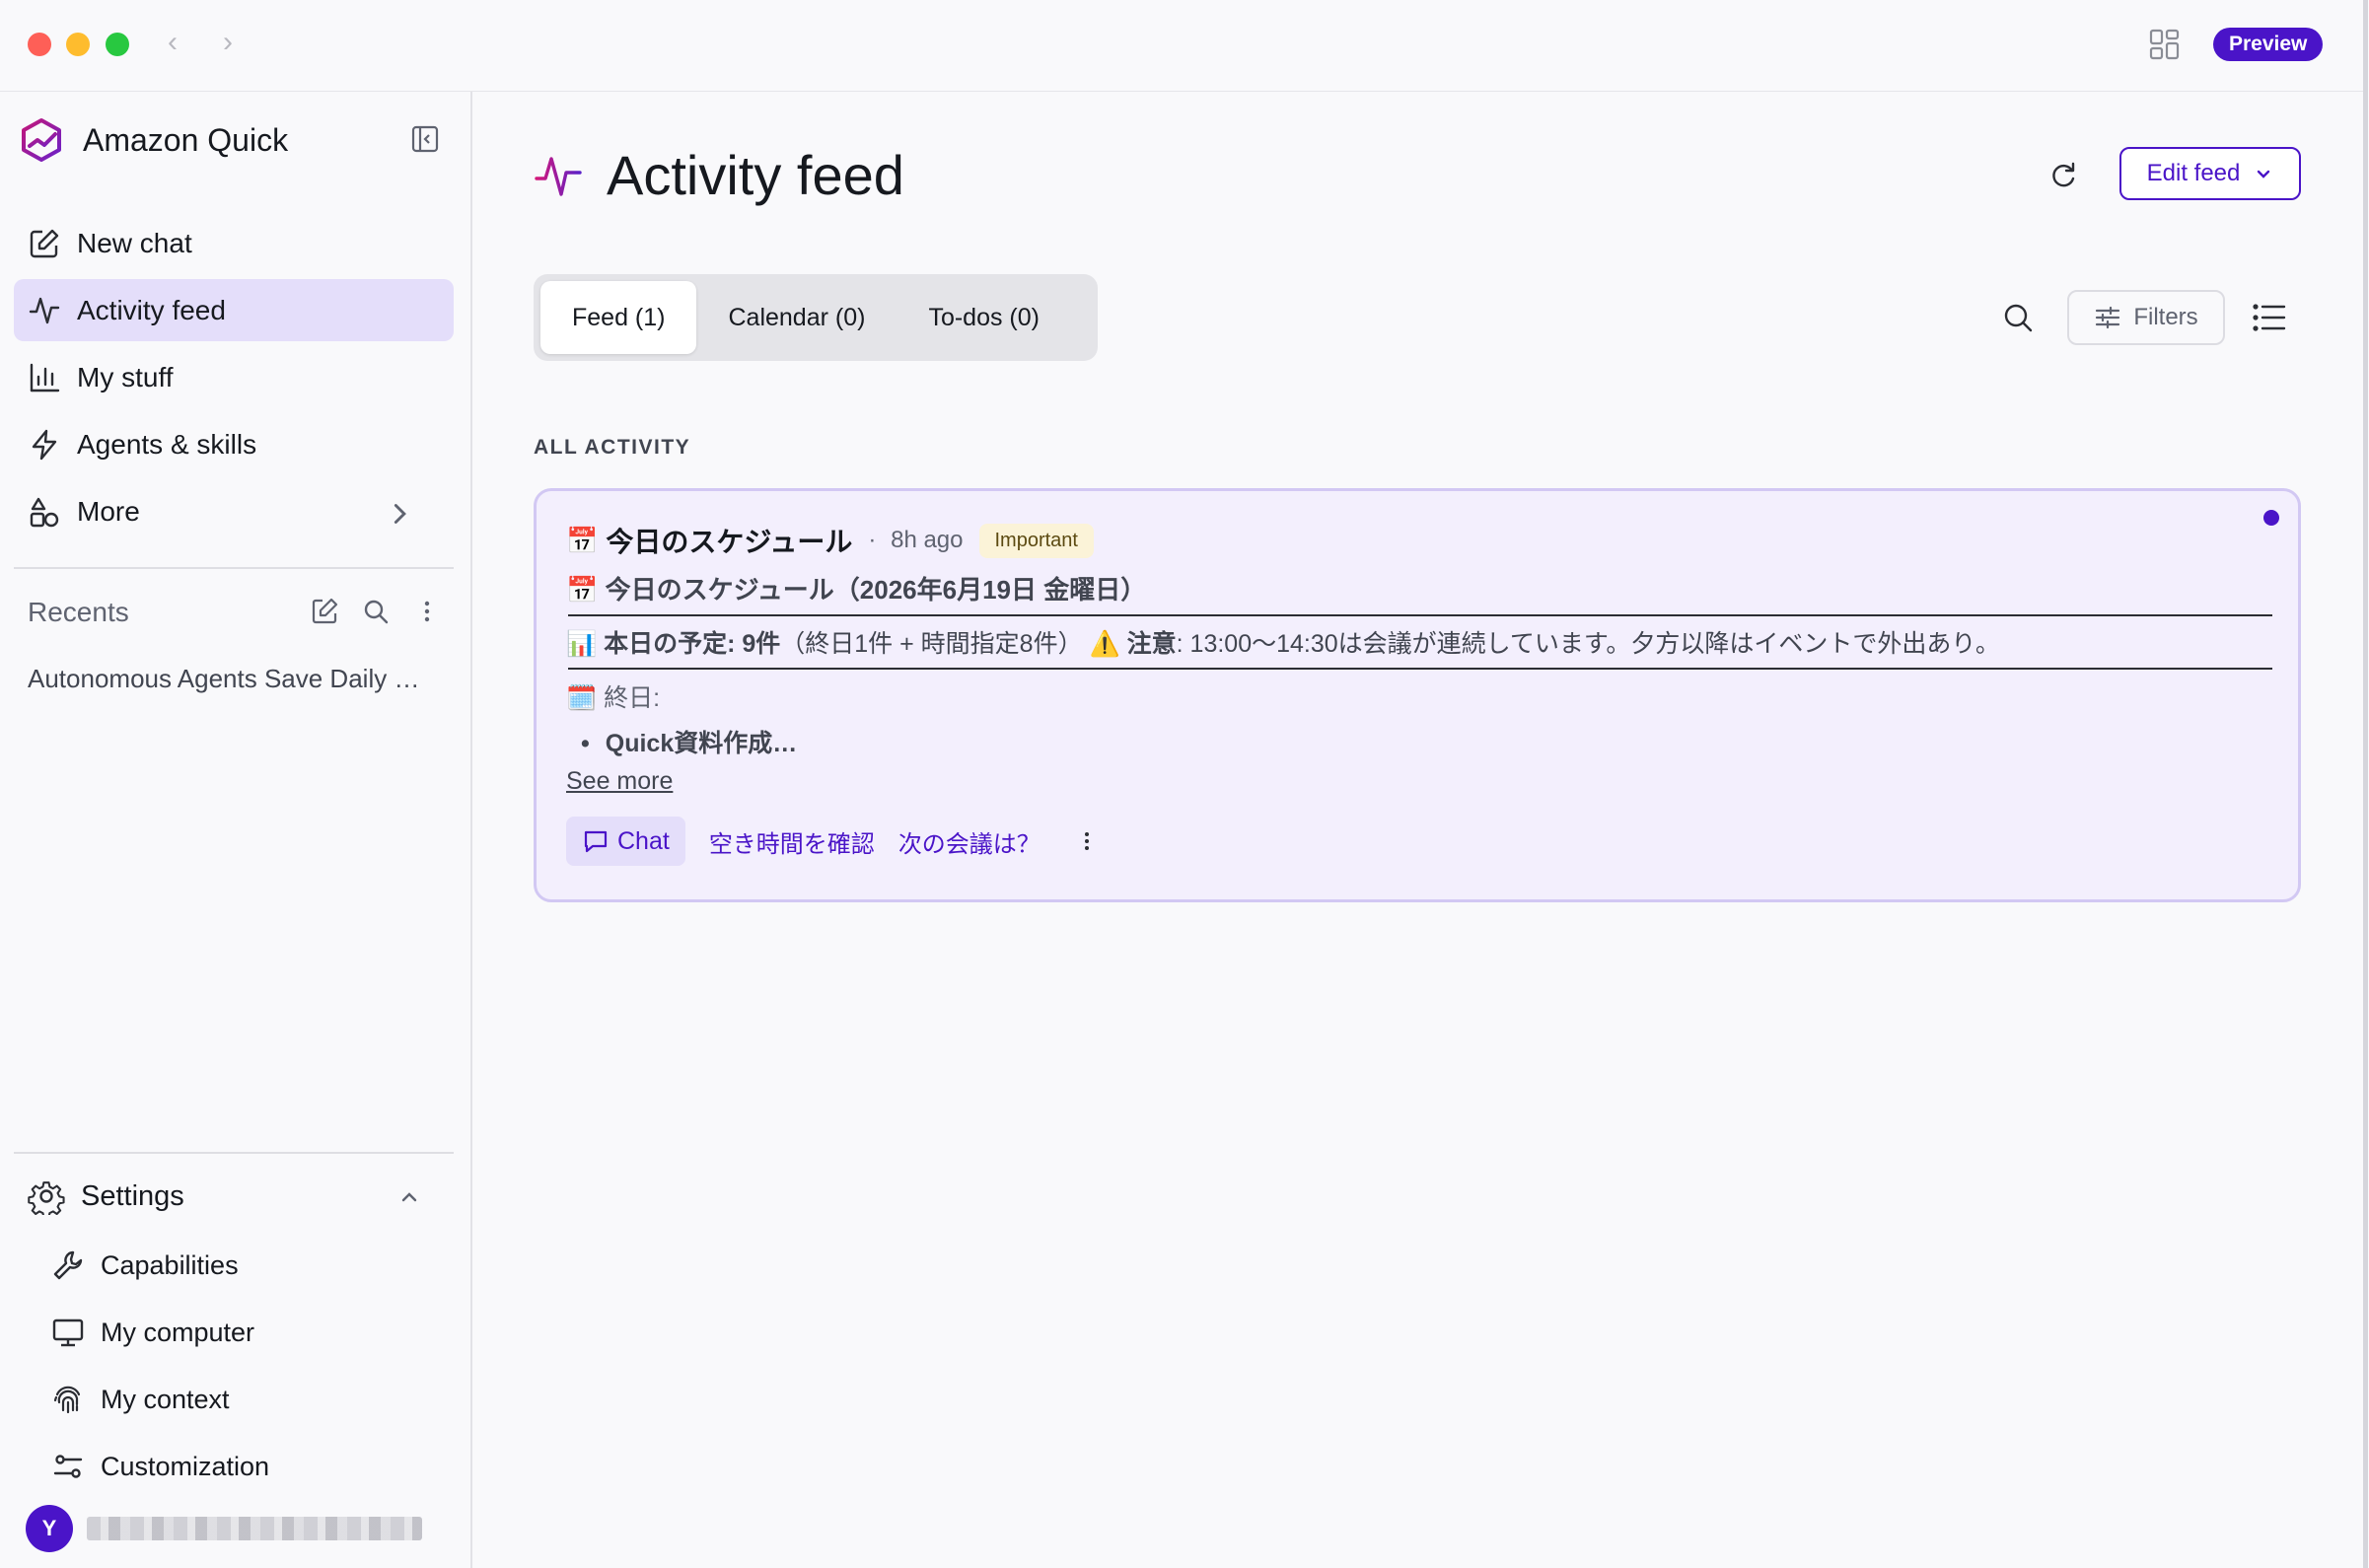 The width and height of the screenshot is (2369, 1568). What do you see at coordinates (409, 1197) in the screenshot?
I see `chevron-up-icon` at bounding box center [409, 1197].